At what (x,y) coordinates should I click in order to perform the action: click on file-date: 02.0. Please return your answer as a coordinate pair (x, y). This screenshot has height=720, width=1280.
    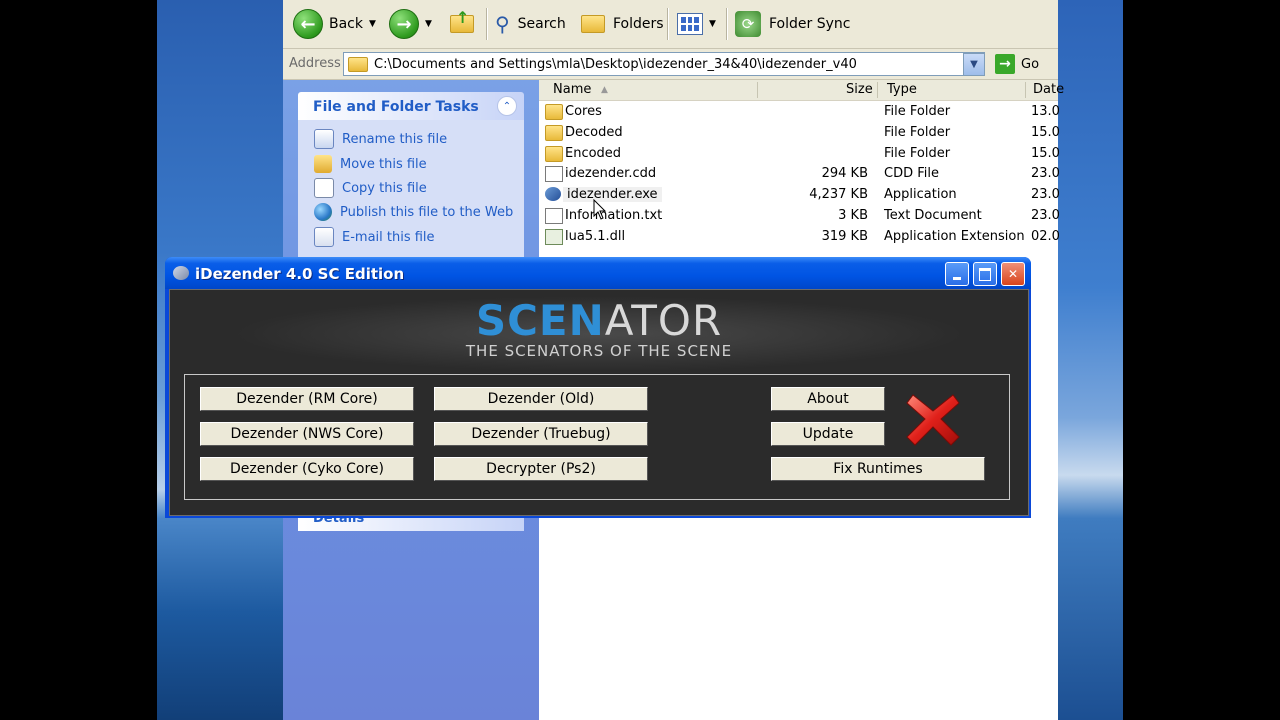
    Looking at the image, I should click on (1045, 236).